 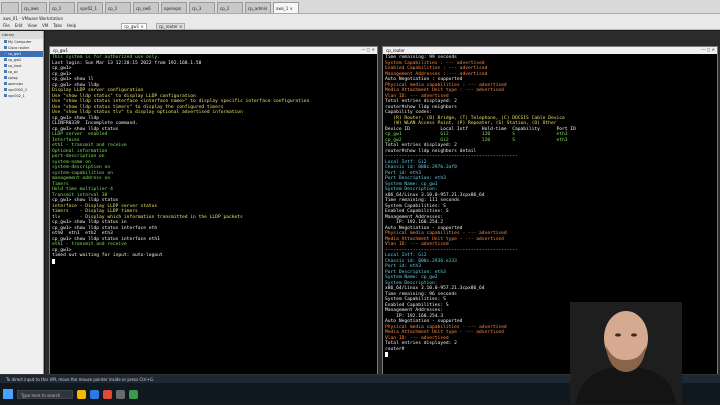 What do you see at coordinates (94, 394) in the screenshot?
I see `edge-icon` at bounding box center [94, 394].